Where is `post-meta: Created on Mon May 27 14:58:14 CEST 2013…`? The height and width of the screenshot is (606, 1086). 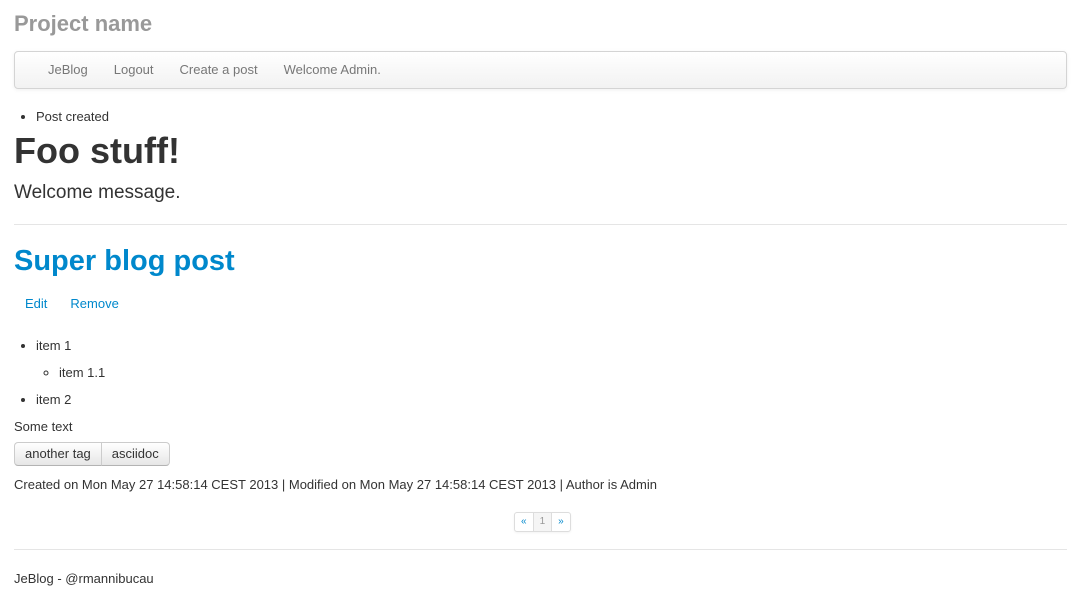
post-meta: Created on Mon May 27 14:58:14 CEST 2013… is located at coordinates (335, 484).